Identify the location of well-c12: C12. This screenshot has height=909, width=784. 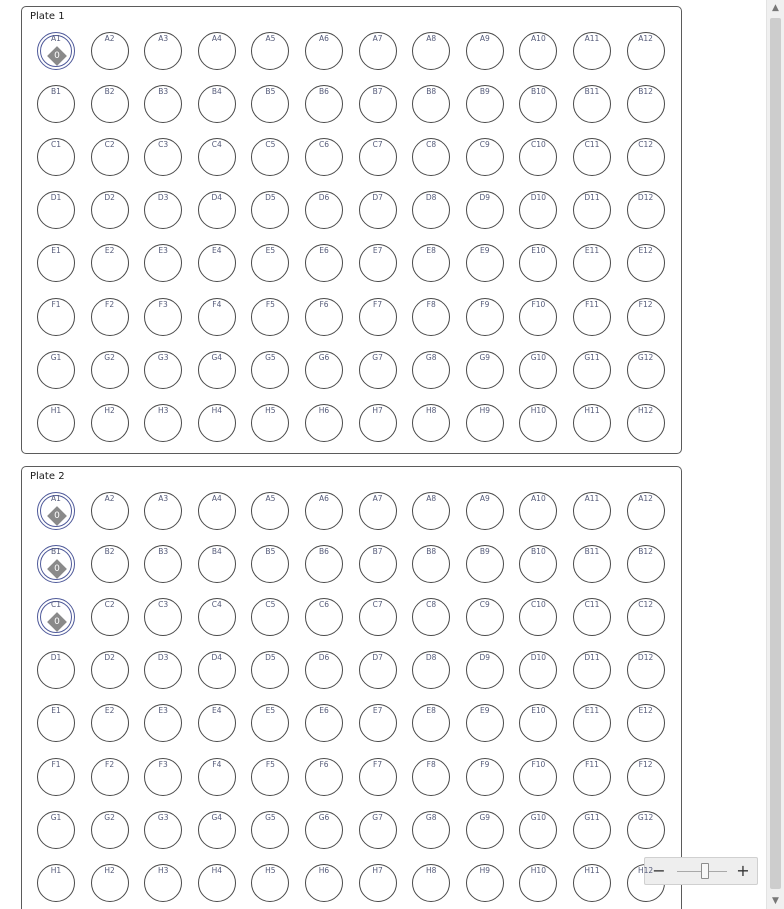
(645, 617).